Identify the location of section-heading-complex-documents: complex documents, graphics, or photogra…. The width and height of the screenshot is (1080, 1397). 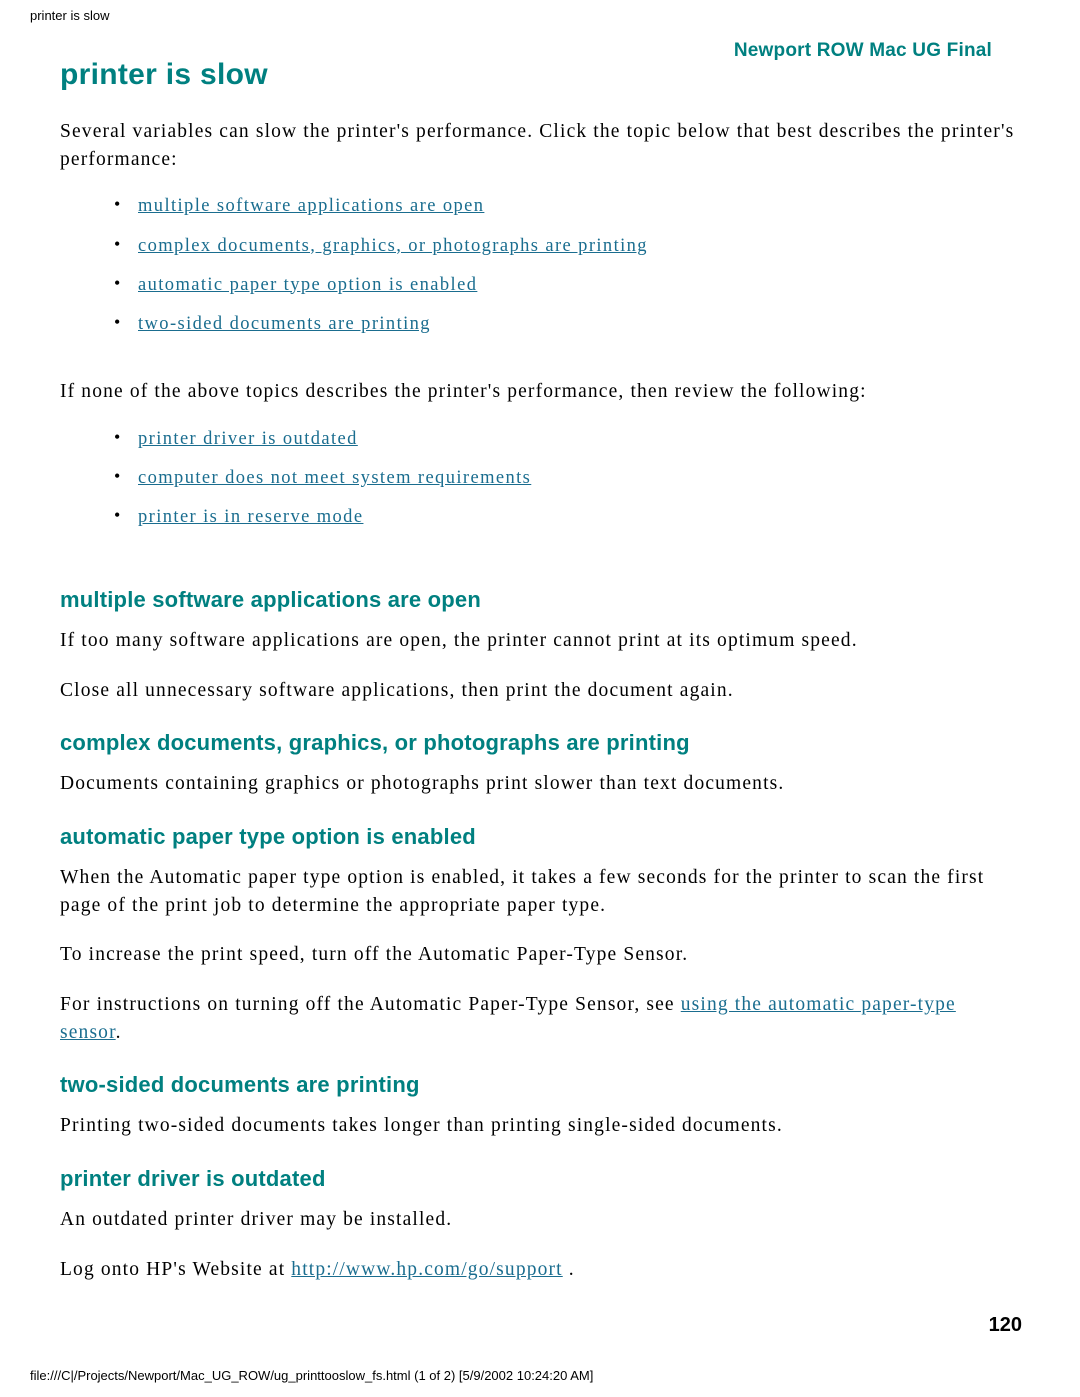
(375, 743).